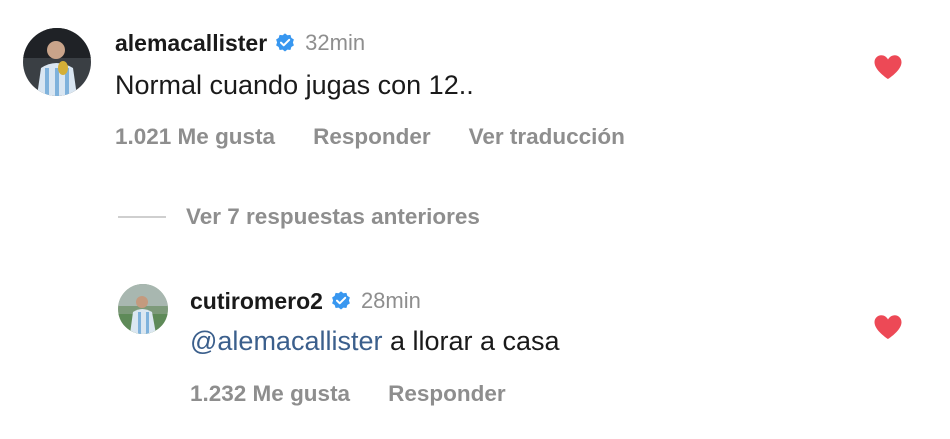  I want to click on likes-count-link: 1.232 Me gusta, so click(270, 394).